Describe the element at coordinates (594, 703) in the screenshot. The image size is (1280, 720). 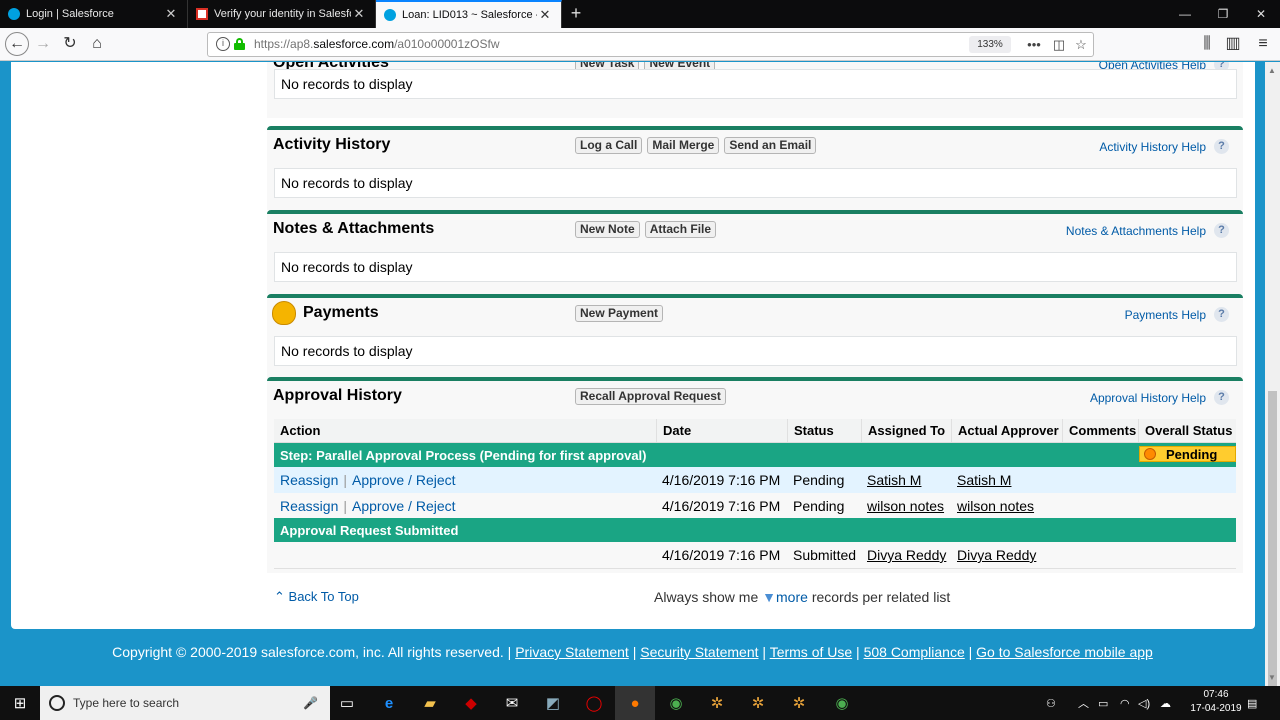
I see `opera-icon: ◯` at that location.